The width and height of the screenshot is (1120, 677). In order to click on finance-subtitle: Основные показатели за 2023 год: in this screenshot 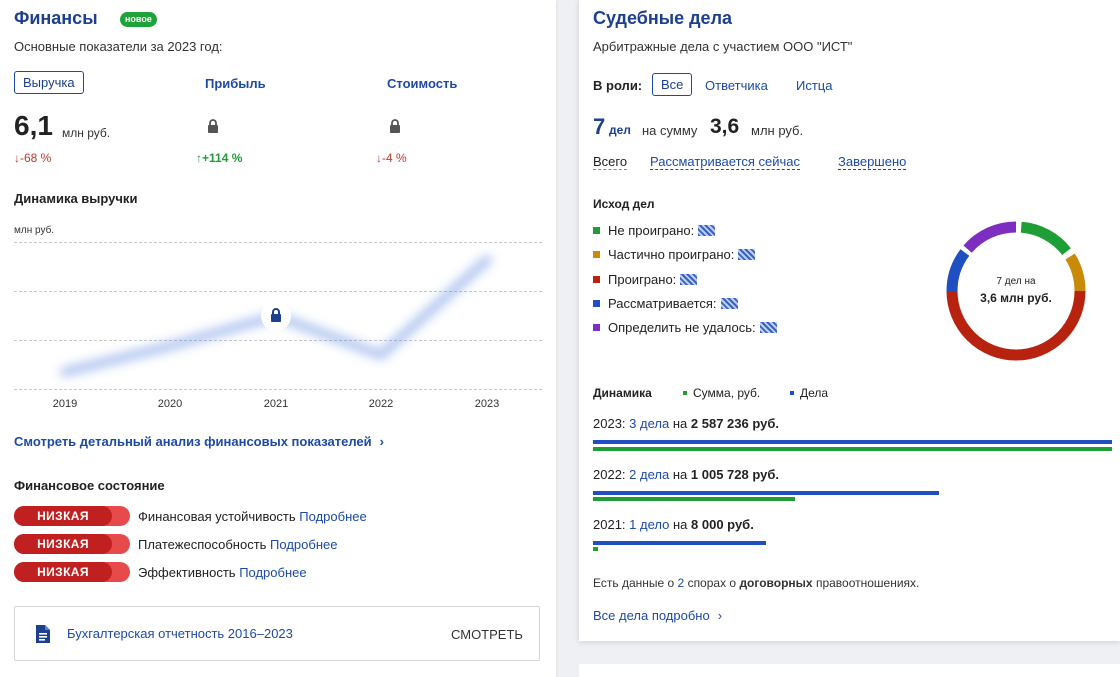, I will do `click(118, 46)`.